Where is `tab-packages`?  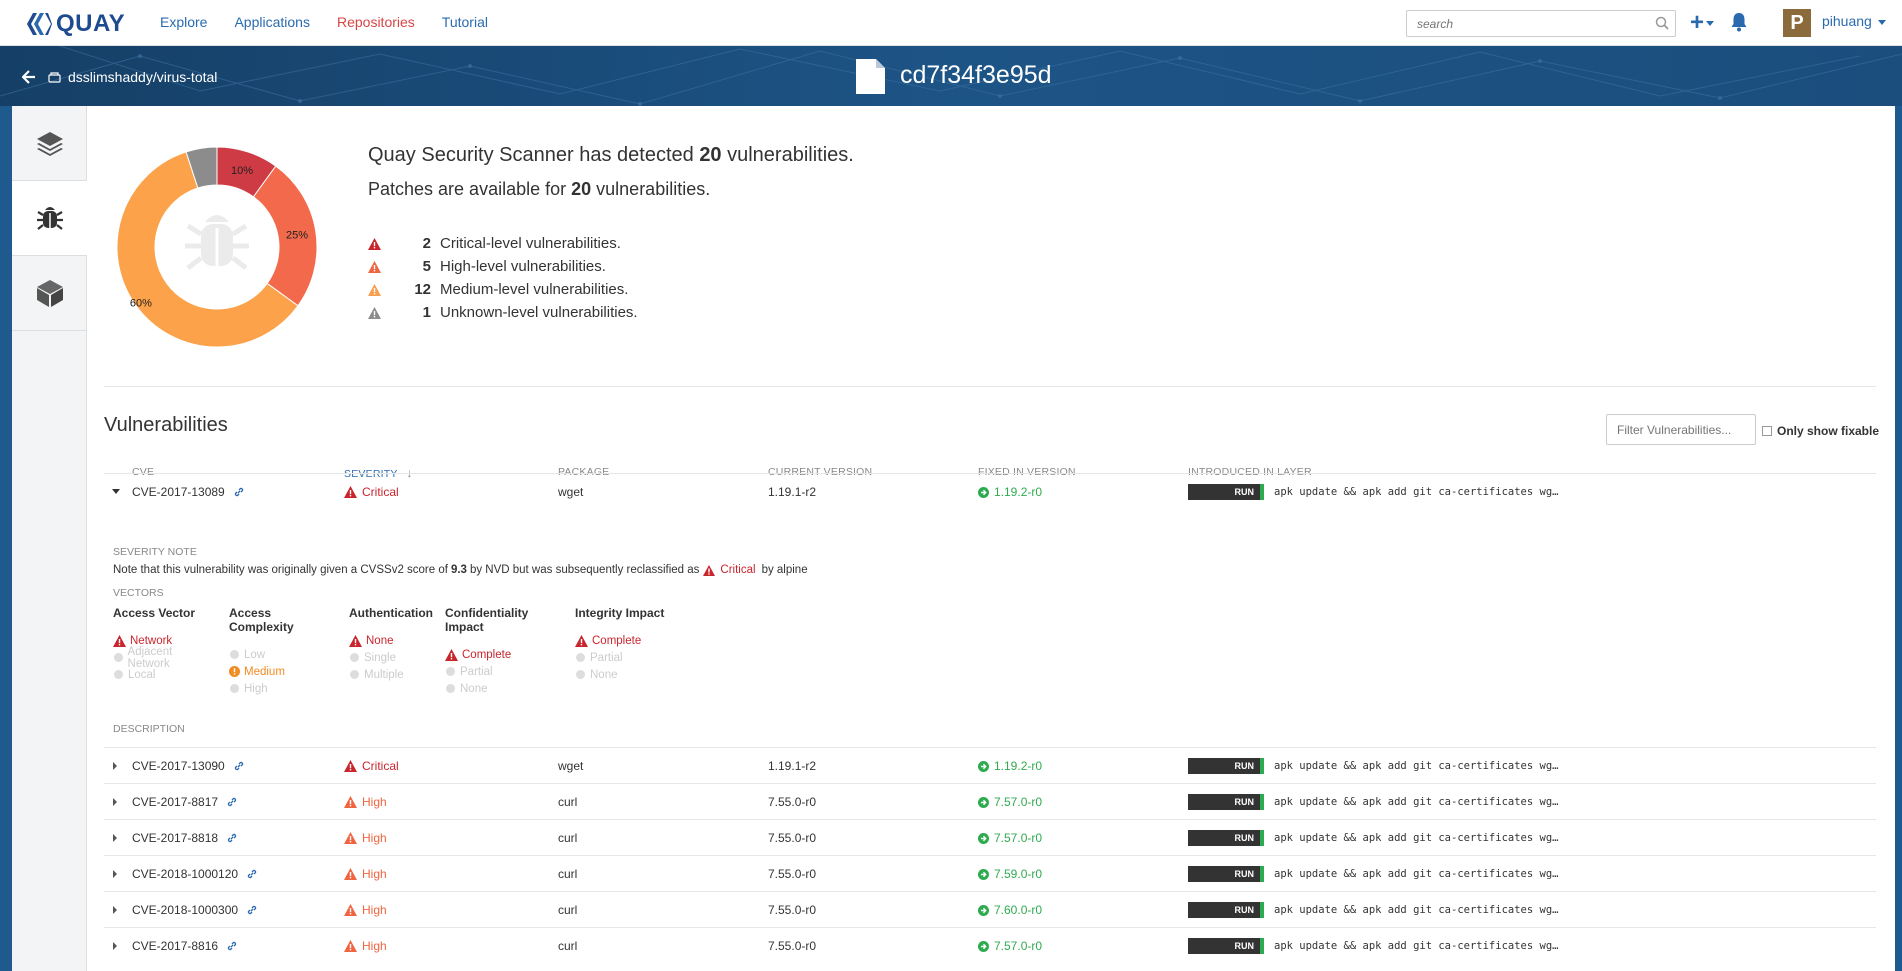
tab-packages is located at coordinates (49, 293).